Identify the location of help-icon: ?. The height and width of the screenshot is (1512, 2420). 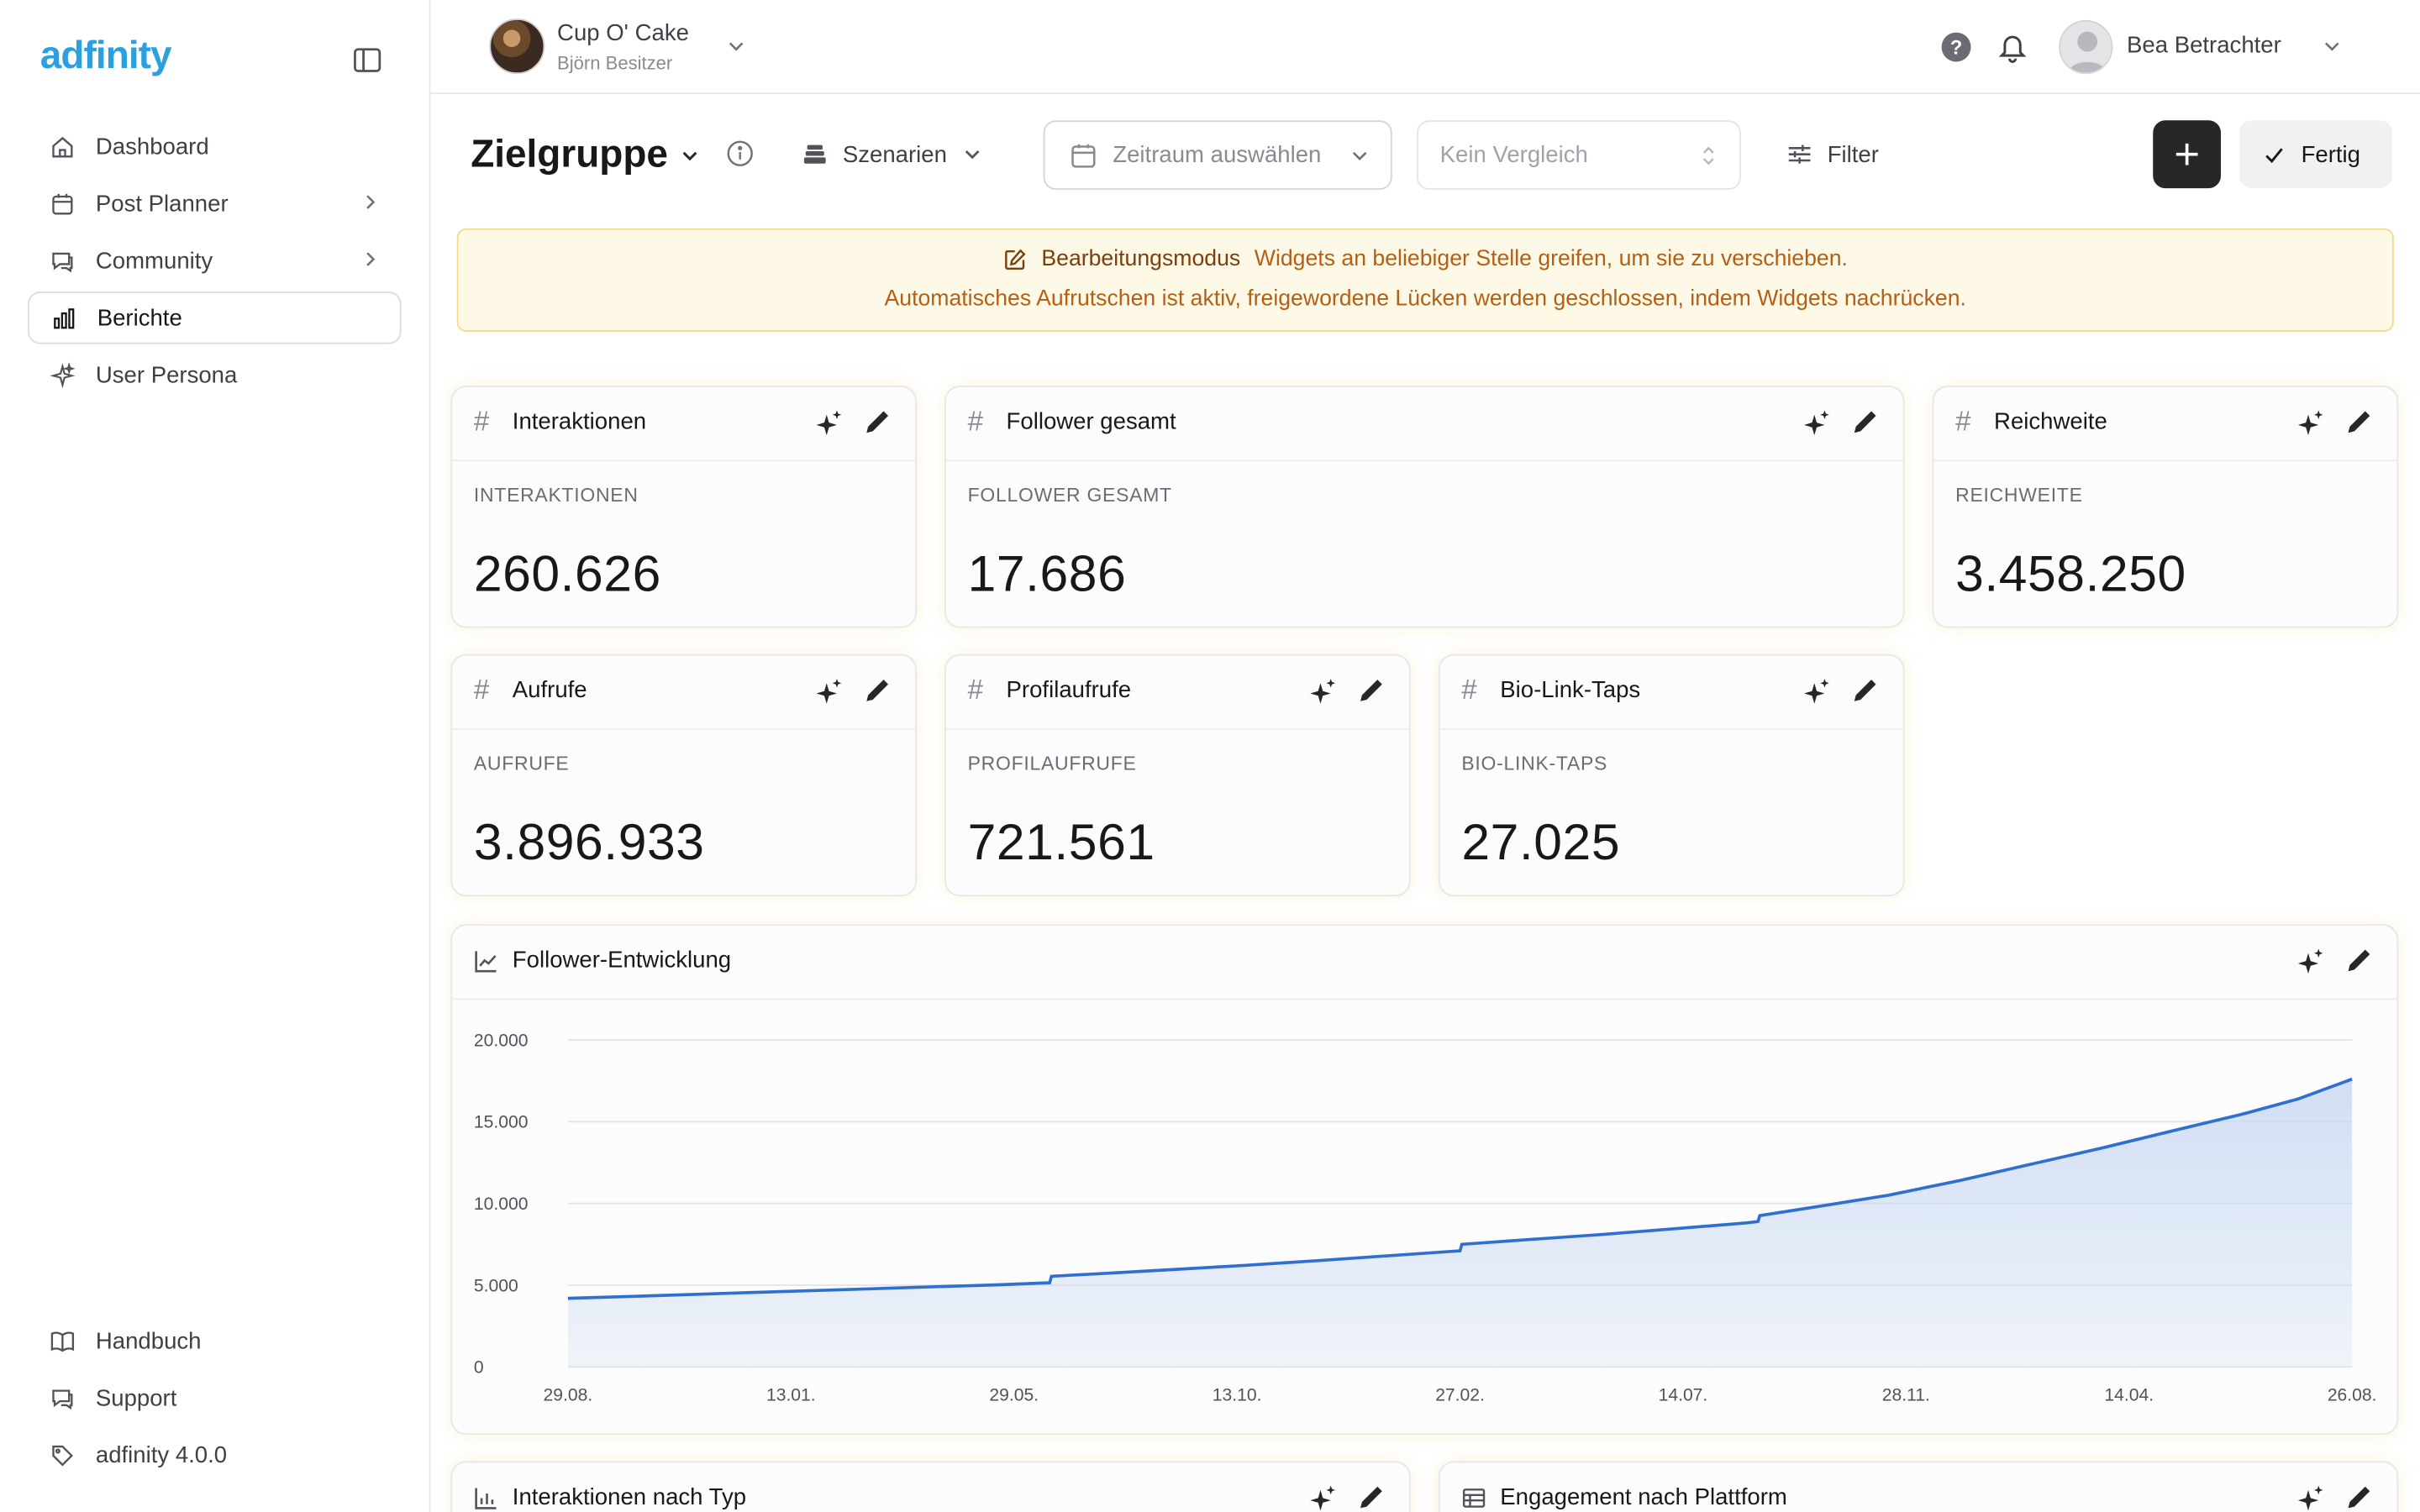
(1956, 47).